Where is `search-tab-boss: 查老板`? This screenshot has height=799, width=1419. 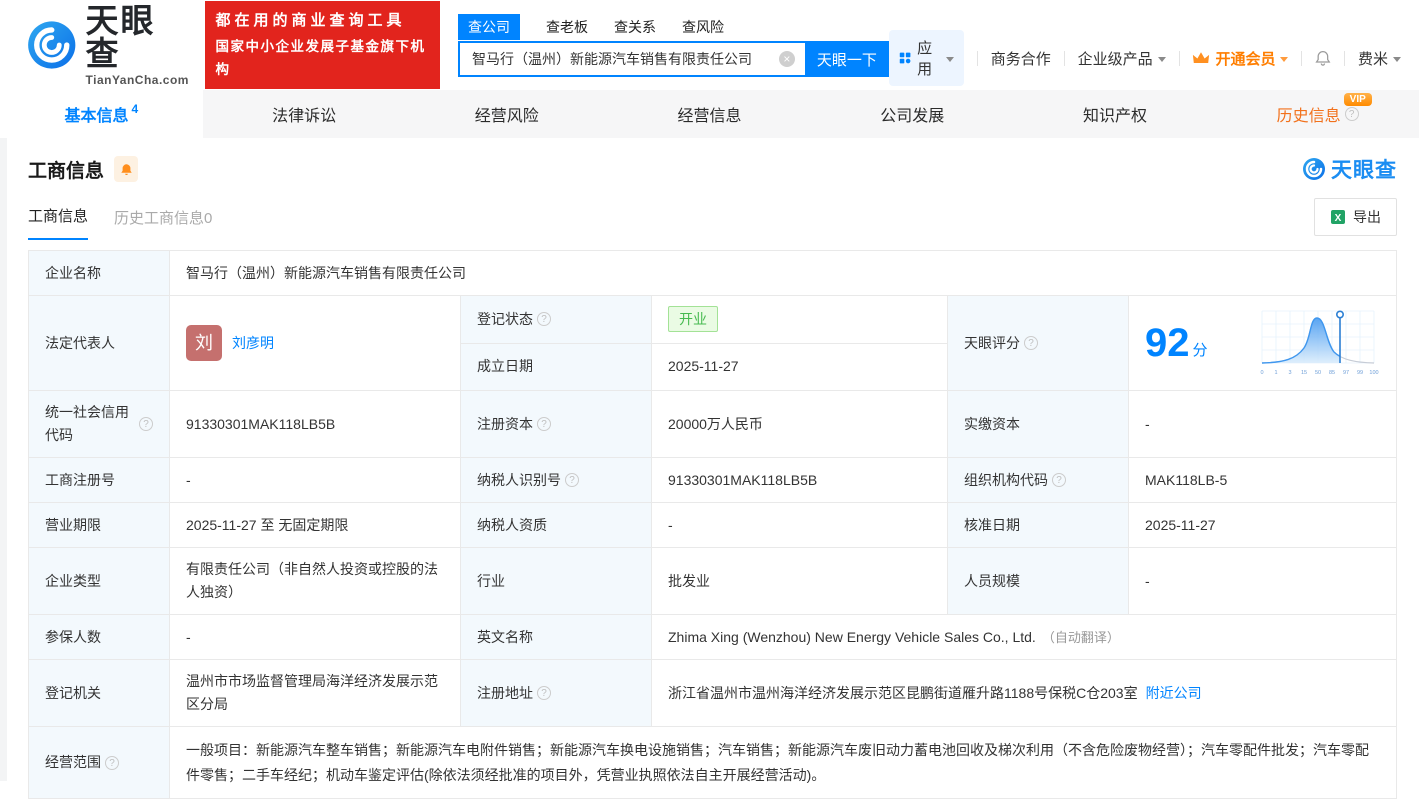 search-tab-boss: 查老板 is located at coordinates (567, 27).